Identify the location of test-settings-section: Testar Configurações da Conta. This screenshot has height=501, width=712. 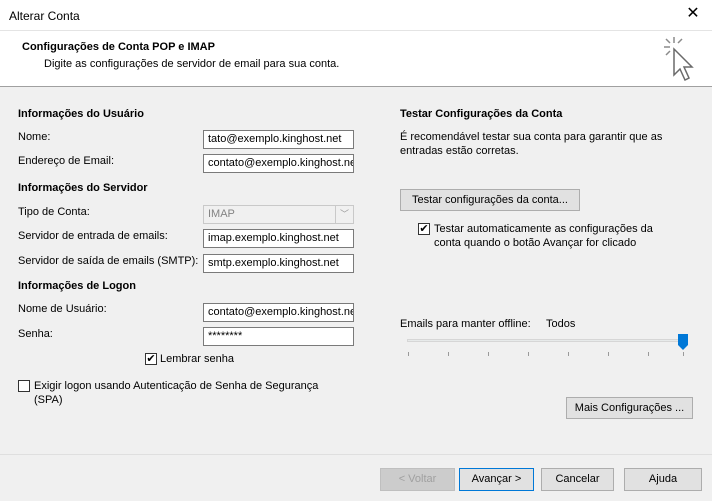
(481, 114).